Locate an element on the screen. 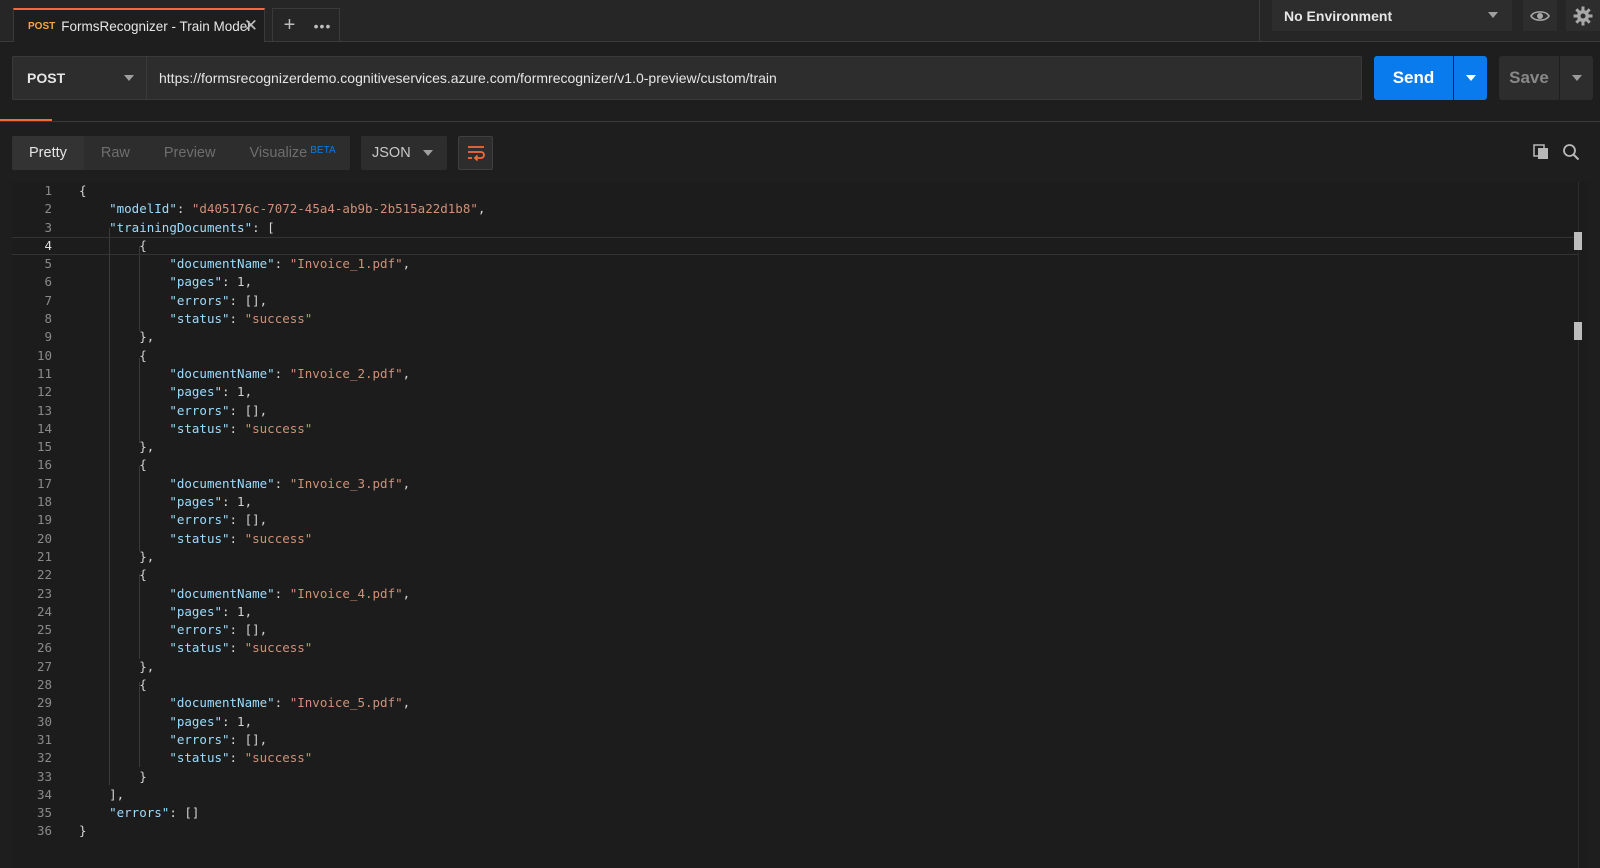 The image size is (1600, 868). tab-raw-label: Raw is located at coordinates (115, 153).